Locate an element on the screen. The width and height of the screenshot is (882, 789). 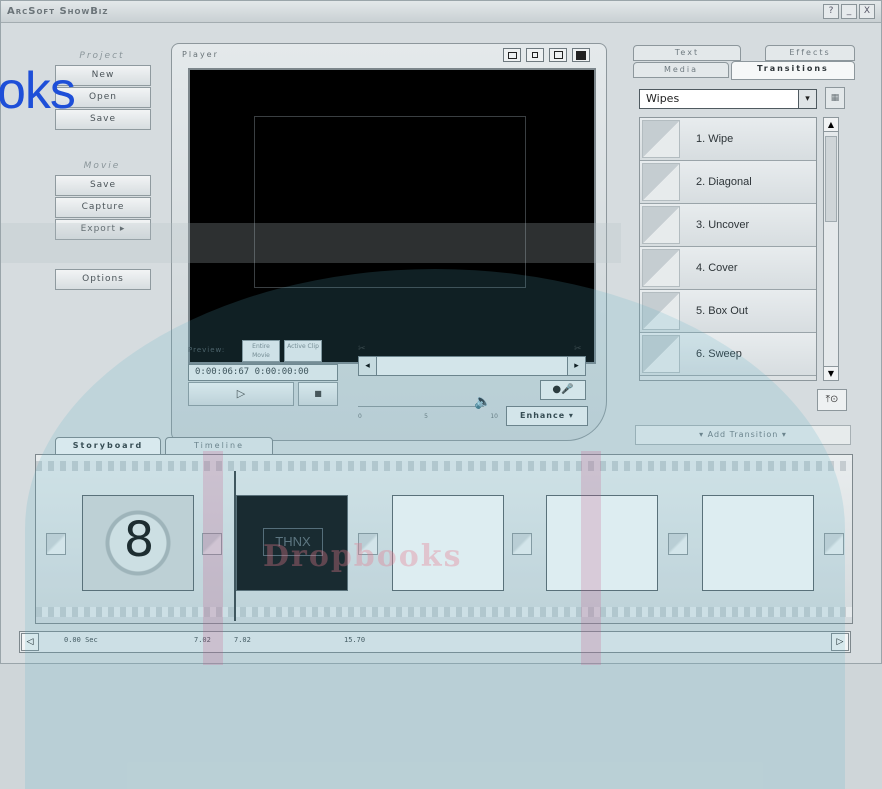
timeline-ruler: ◁ 0.00 Sec 7.02 7.02 15.70 ▷ is located at coordinates (435, 642).